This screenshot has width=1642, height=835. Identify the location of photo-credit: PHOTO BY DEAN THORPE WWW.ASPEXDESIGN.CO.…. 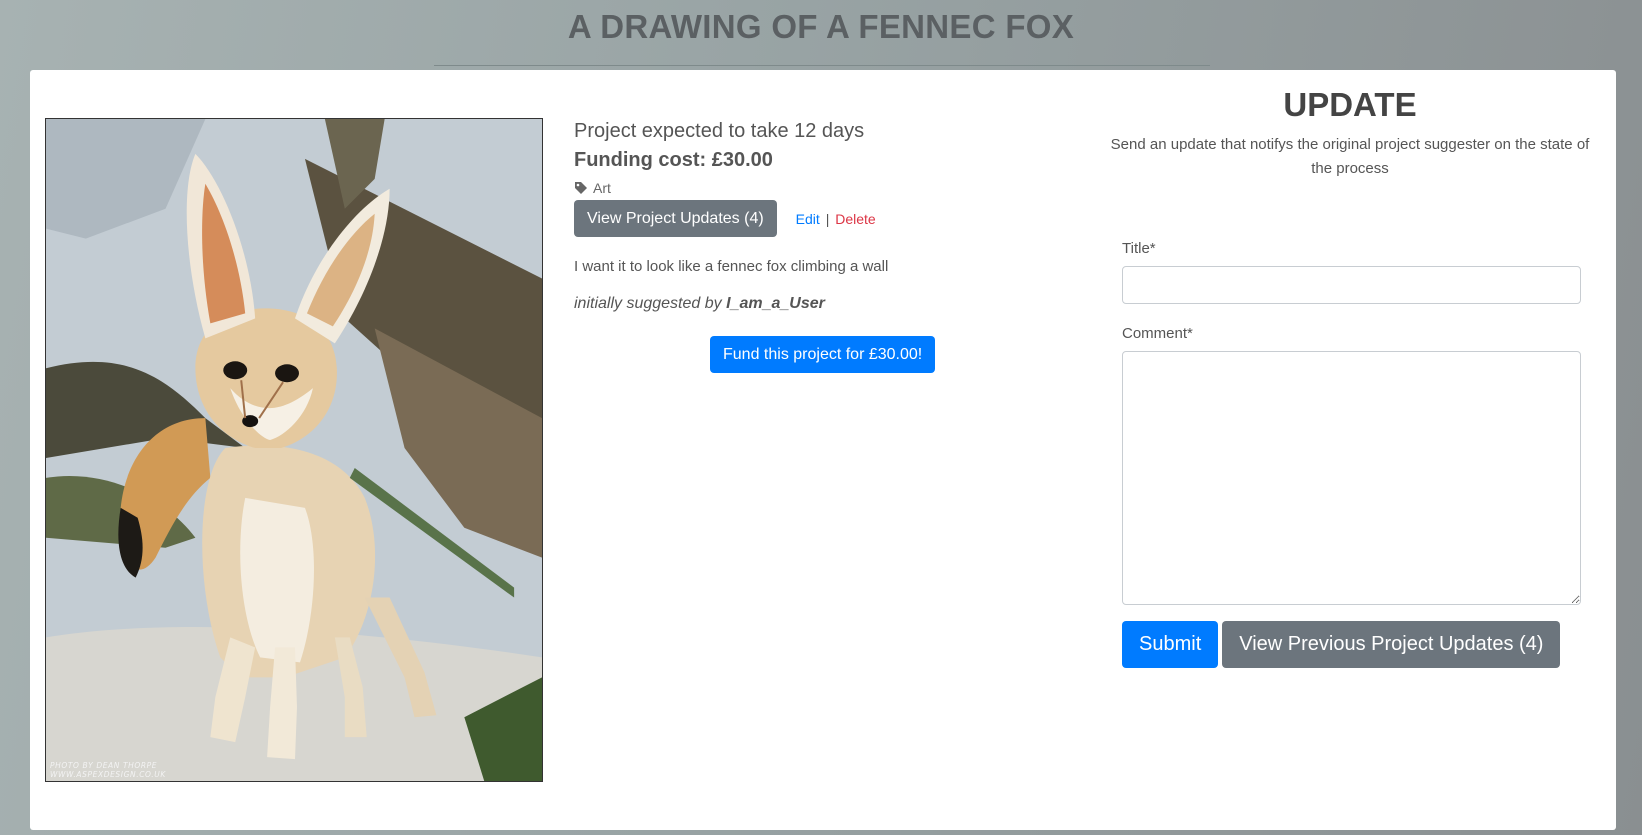
(108, 770).